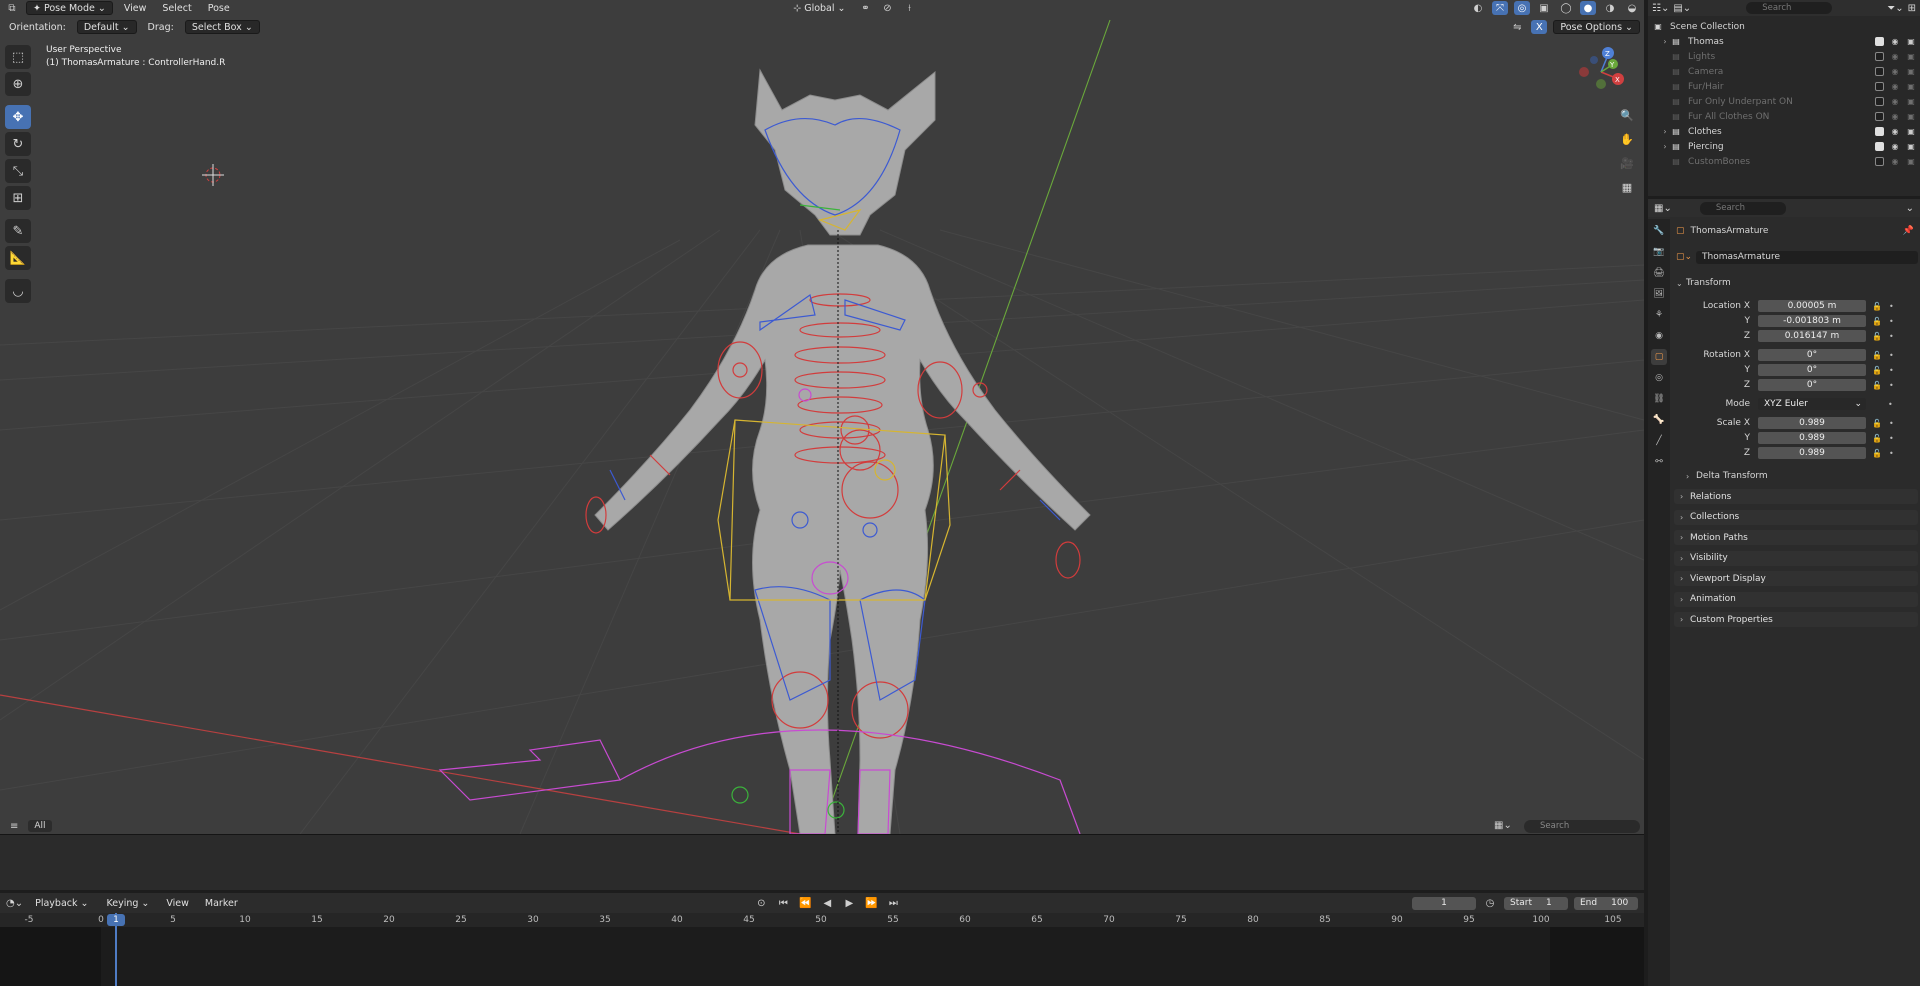 The image size is (1920, 986). What do you see at coordinates (1812, 453) in the screenshot?
I see `scale-z-field: 0.989` at bounding box center [1812, 453].